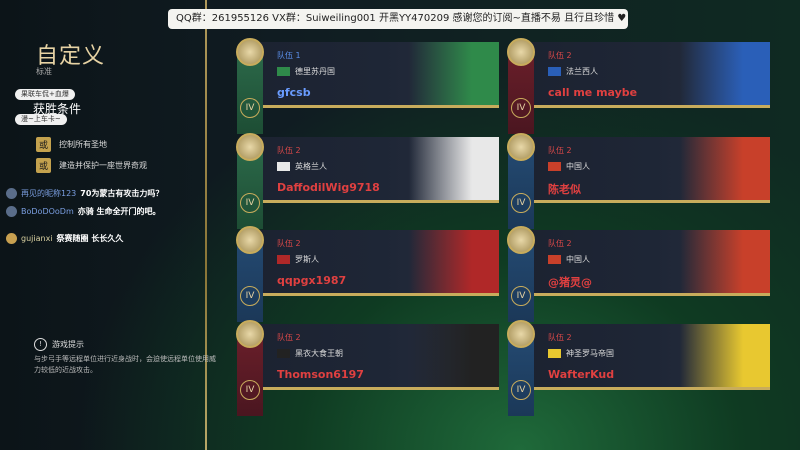 This screenshot has width=800, height=450. What do you see at coordinates (47, 211) in the screenshot?
I see `chat-username: BoDoDOoDm` at bounding box center [47, 211].